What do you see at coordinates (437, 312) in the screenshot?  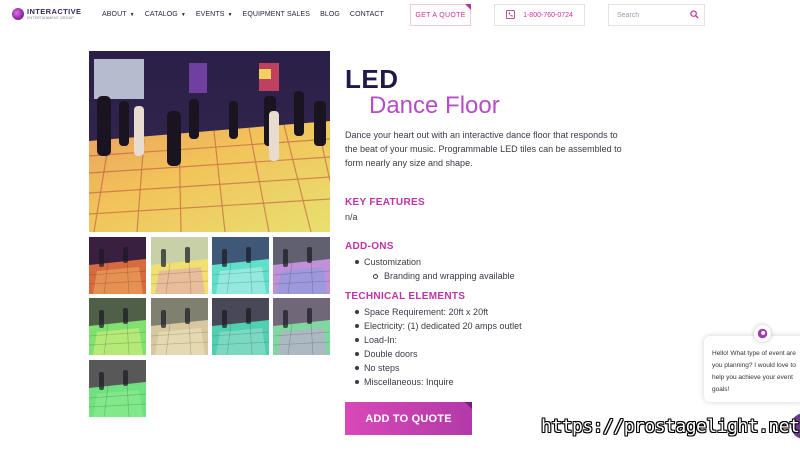 I see `technical-item: Space Requirement: 20ft x 20ft` at bounding box center [437, 312].